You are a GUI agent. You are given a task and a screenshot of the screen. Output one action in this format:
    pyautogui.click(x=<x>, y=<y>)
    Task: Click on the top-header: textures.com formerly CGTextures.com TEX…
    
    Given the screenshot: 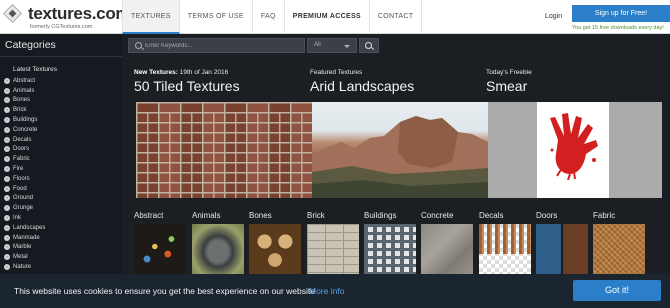 What is the action you would take?
    pyautogui.click(x=335, y=17)
    